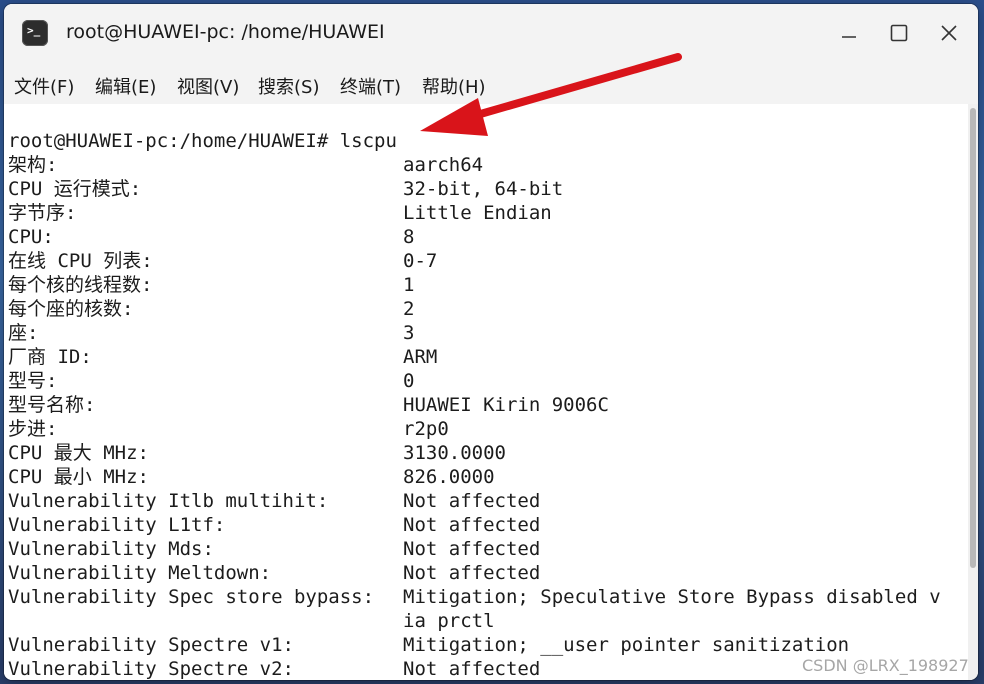 The image size is (984, 684). What do you see at coordinates (225, 32) in the screenshot?
I see `window-title: root@HUAWEI-pc: /home/HUAWEI` at bounding box center [225, 32].